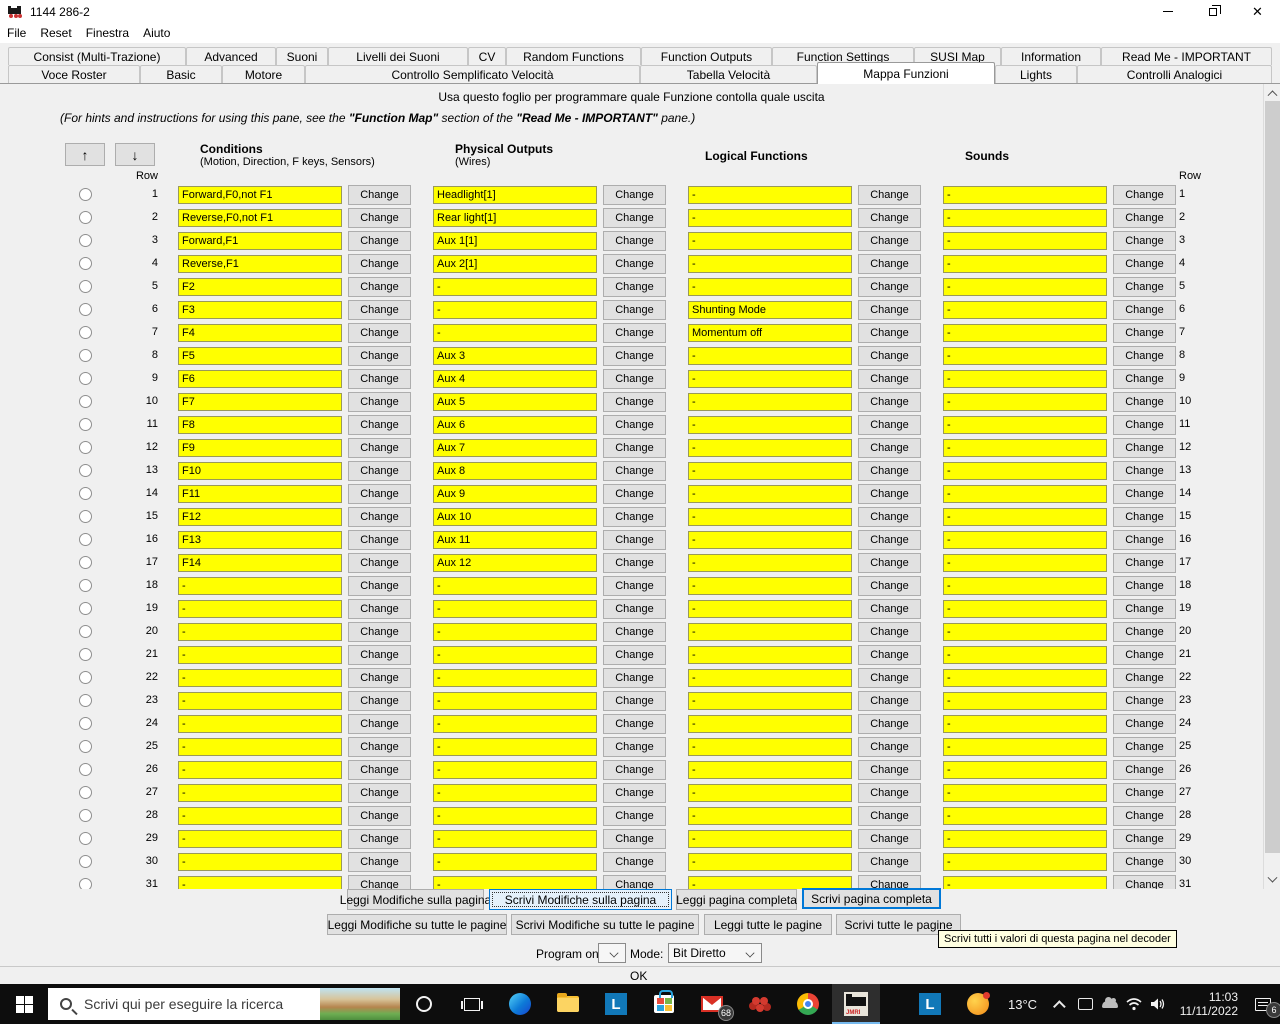  I want to click on tab-motore: Motore, so click(263, 74).